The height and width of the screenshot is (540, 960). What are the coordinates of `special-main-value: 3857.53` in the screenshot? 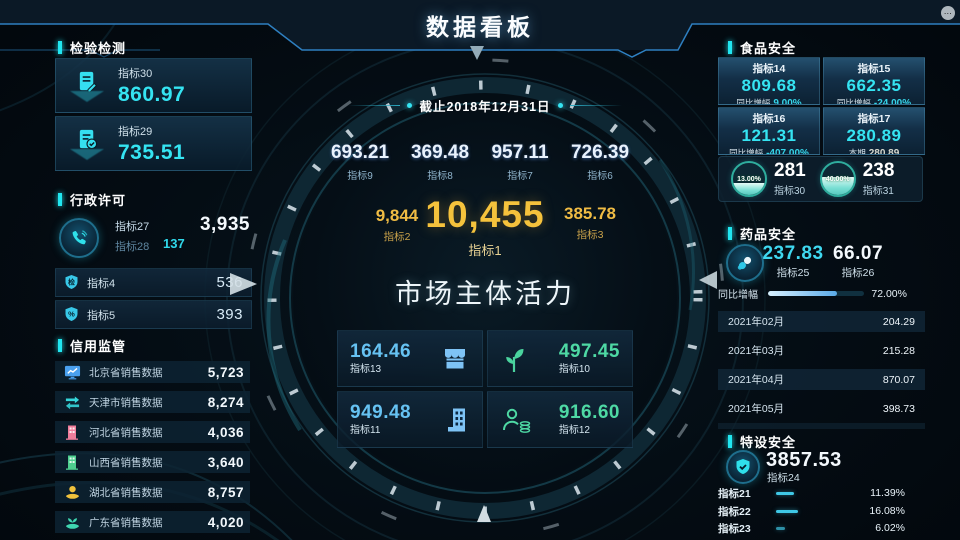 It's located at (804, 460).